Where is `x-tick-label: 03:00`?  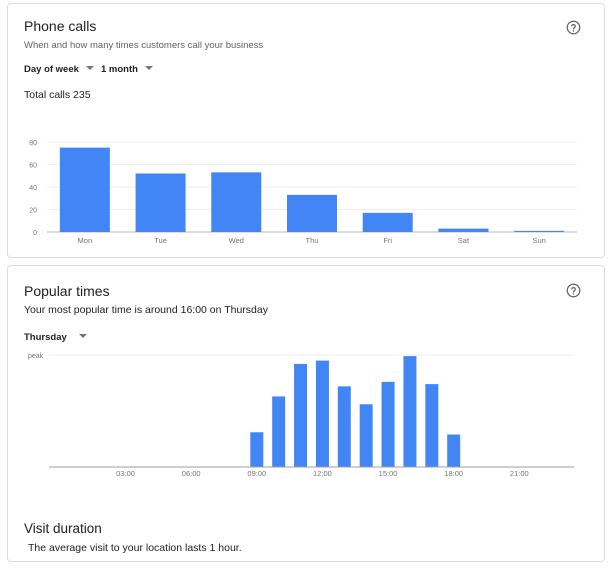 x-tick-label: 03:00 is located at coordinates (125, 473).